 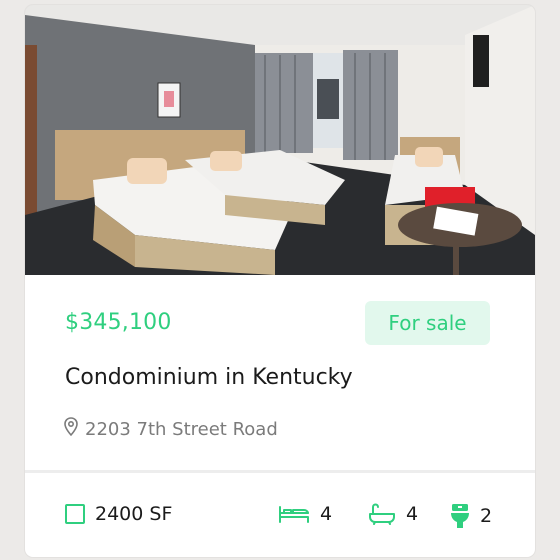 What do you see at coordinates (75, 514) in the screenshot?
I see `square-icon` at bounding box center [75, 514].